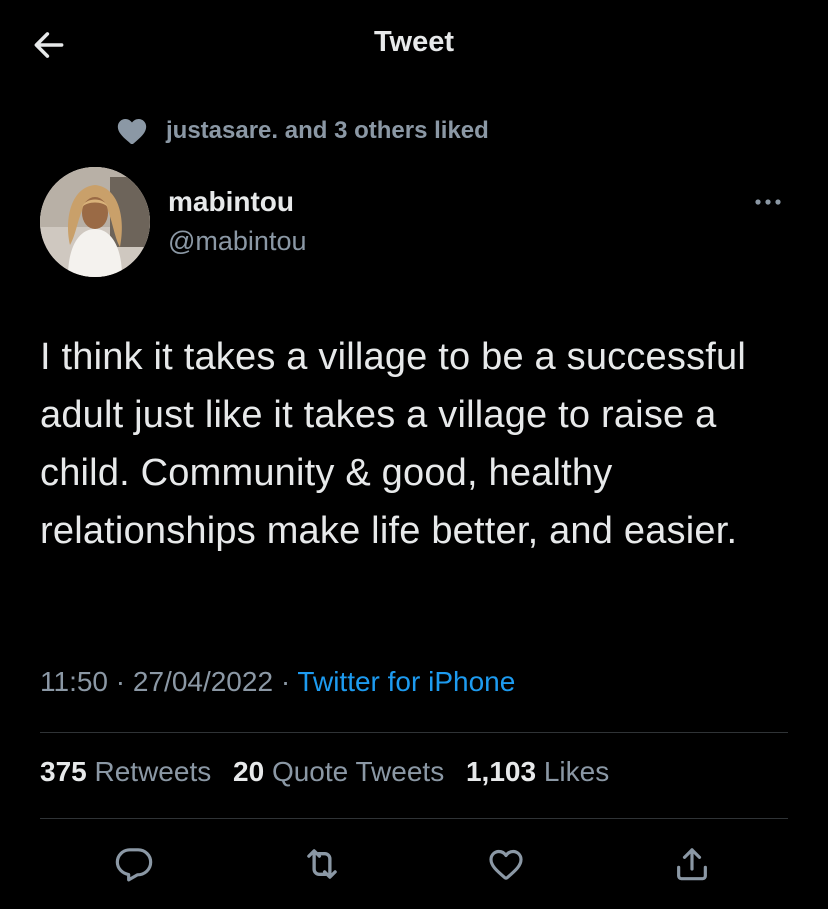  Describe the element at coordinates (74, 681) in the screenshot. I see `tweet-time: 11:50` at that location.